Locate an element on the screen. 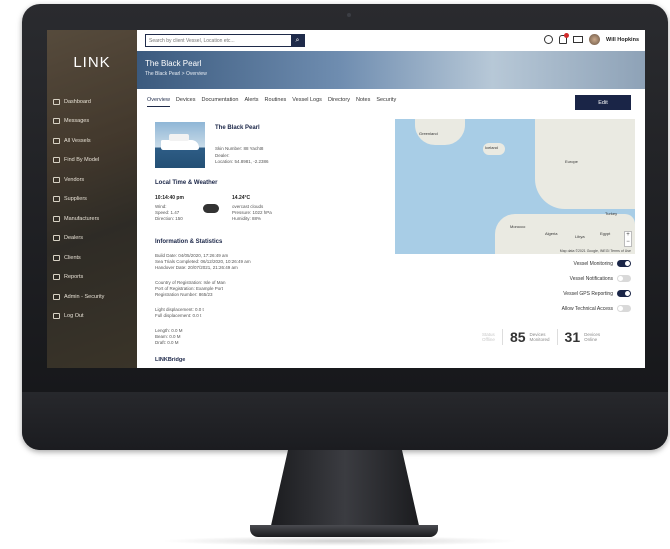 This screenshot has height=549, width=670. page-title: The Black Pearl is located at coordinates (173, 63).